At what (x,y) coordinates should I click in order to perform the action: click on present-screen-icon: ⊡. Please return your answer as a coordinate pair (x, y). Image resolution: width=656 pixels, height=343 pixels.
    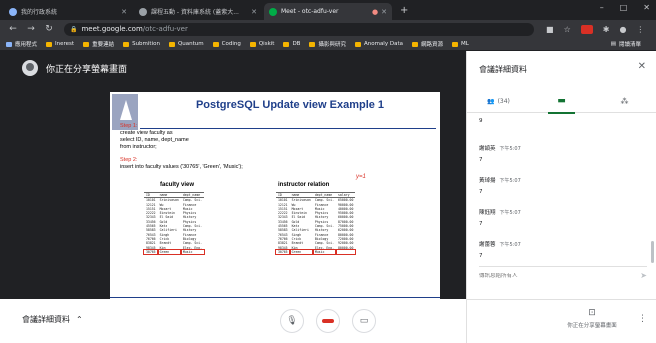
    Looking at the image, I should click on (592, 313).